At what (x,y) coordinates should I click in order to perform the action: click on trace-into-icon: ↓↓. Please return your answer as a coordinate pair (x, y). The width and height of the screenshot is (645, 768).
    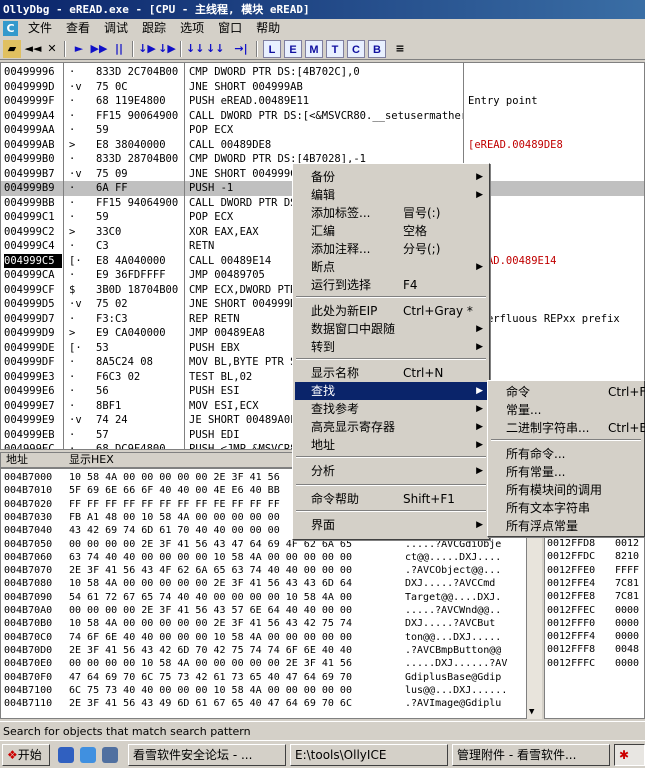
    Looking at the image, I should click on (195, 49).